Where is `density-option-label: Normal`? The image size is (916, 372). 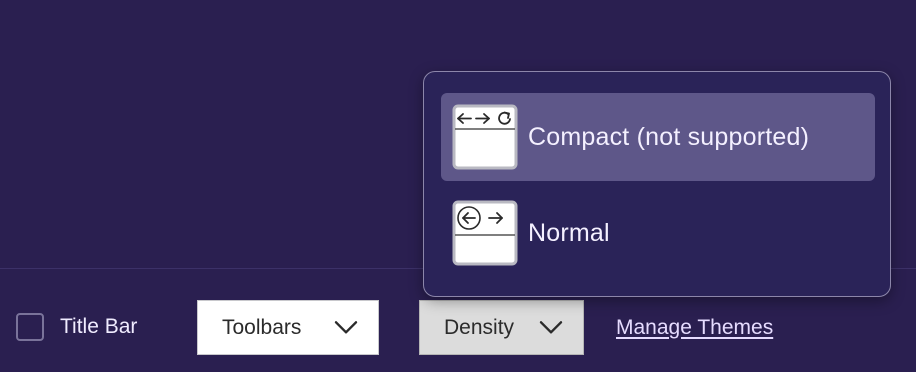
density-option-label: Normal is located at coordinates (569, 232).